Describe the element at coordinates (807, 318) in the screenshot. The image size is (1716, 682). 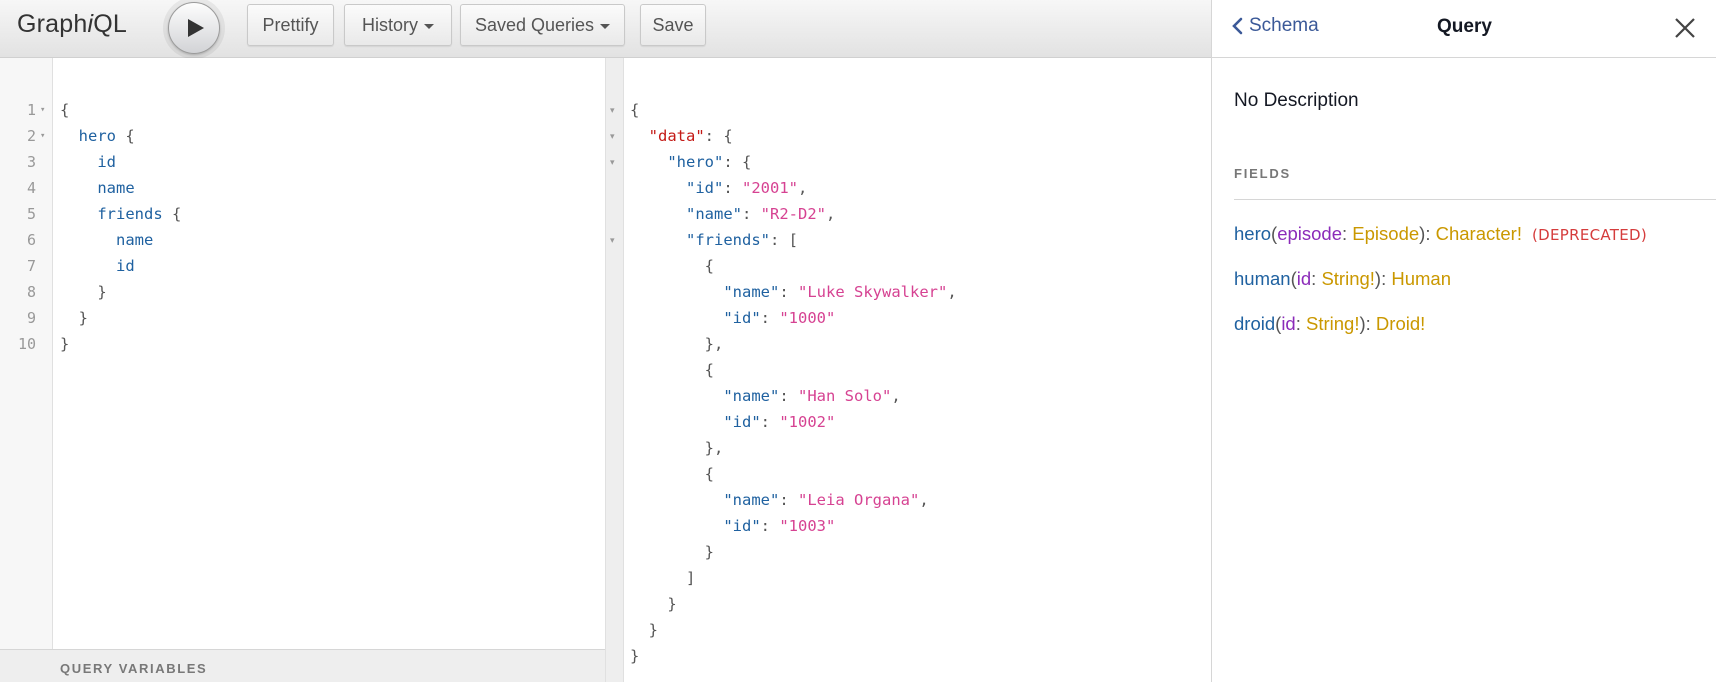
I see `json-string-value: "1000"` at that location.